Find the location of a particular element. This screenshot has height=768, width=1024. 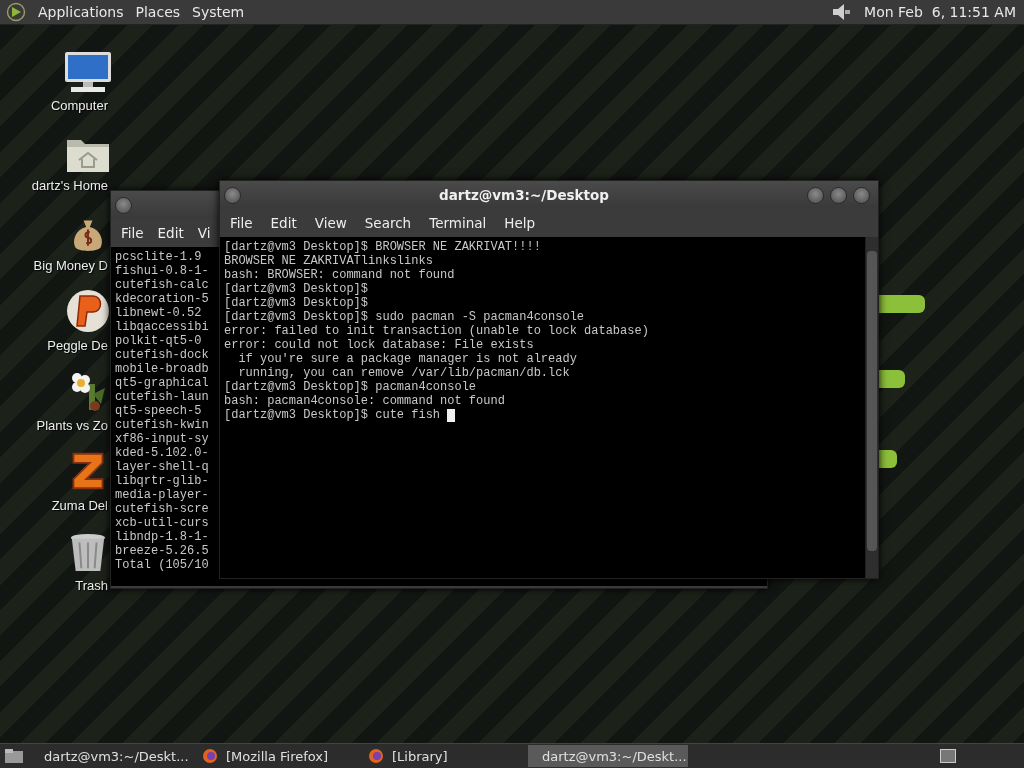

terminal-line: xf86-input-sy is located at coordinates (162, 439).